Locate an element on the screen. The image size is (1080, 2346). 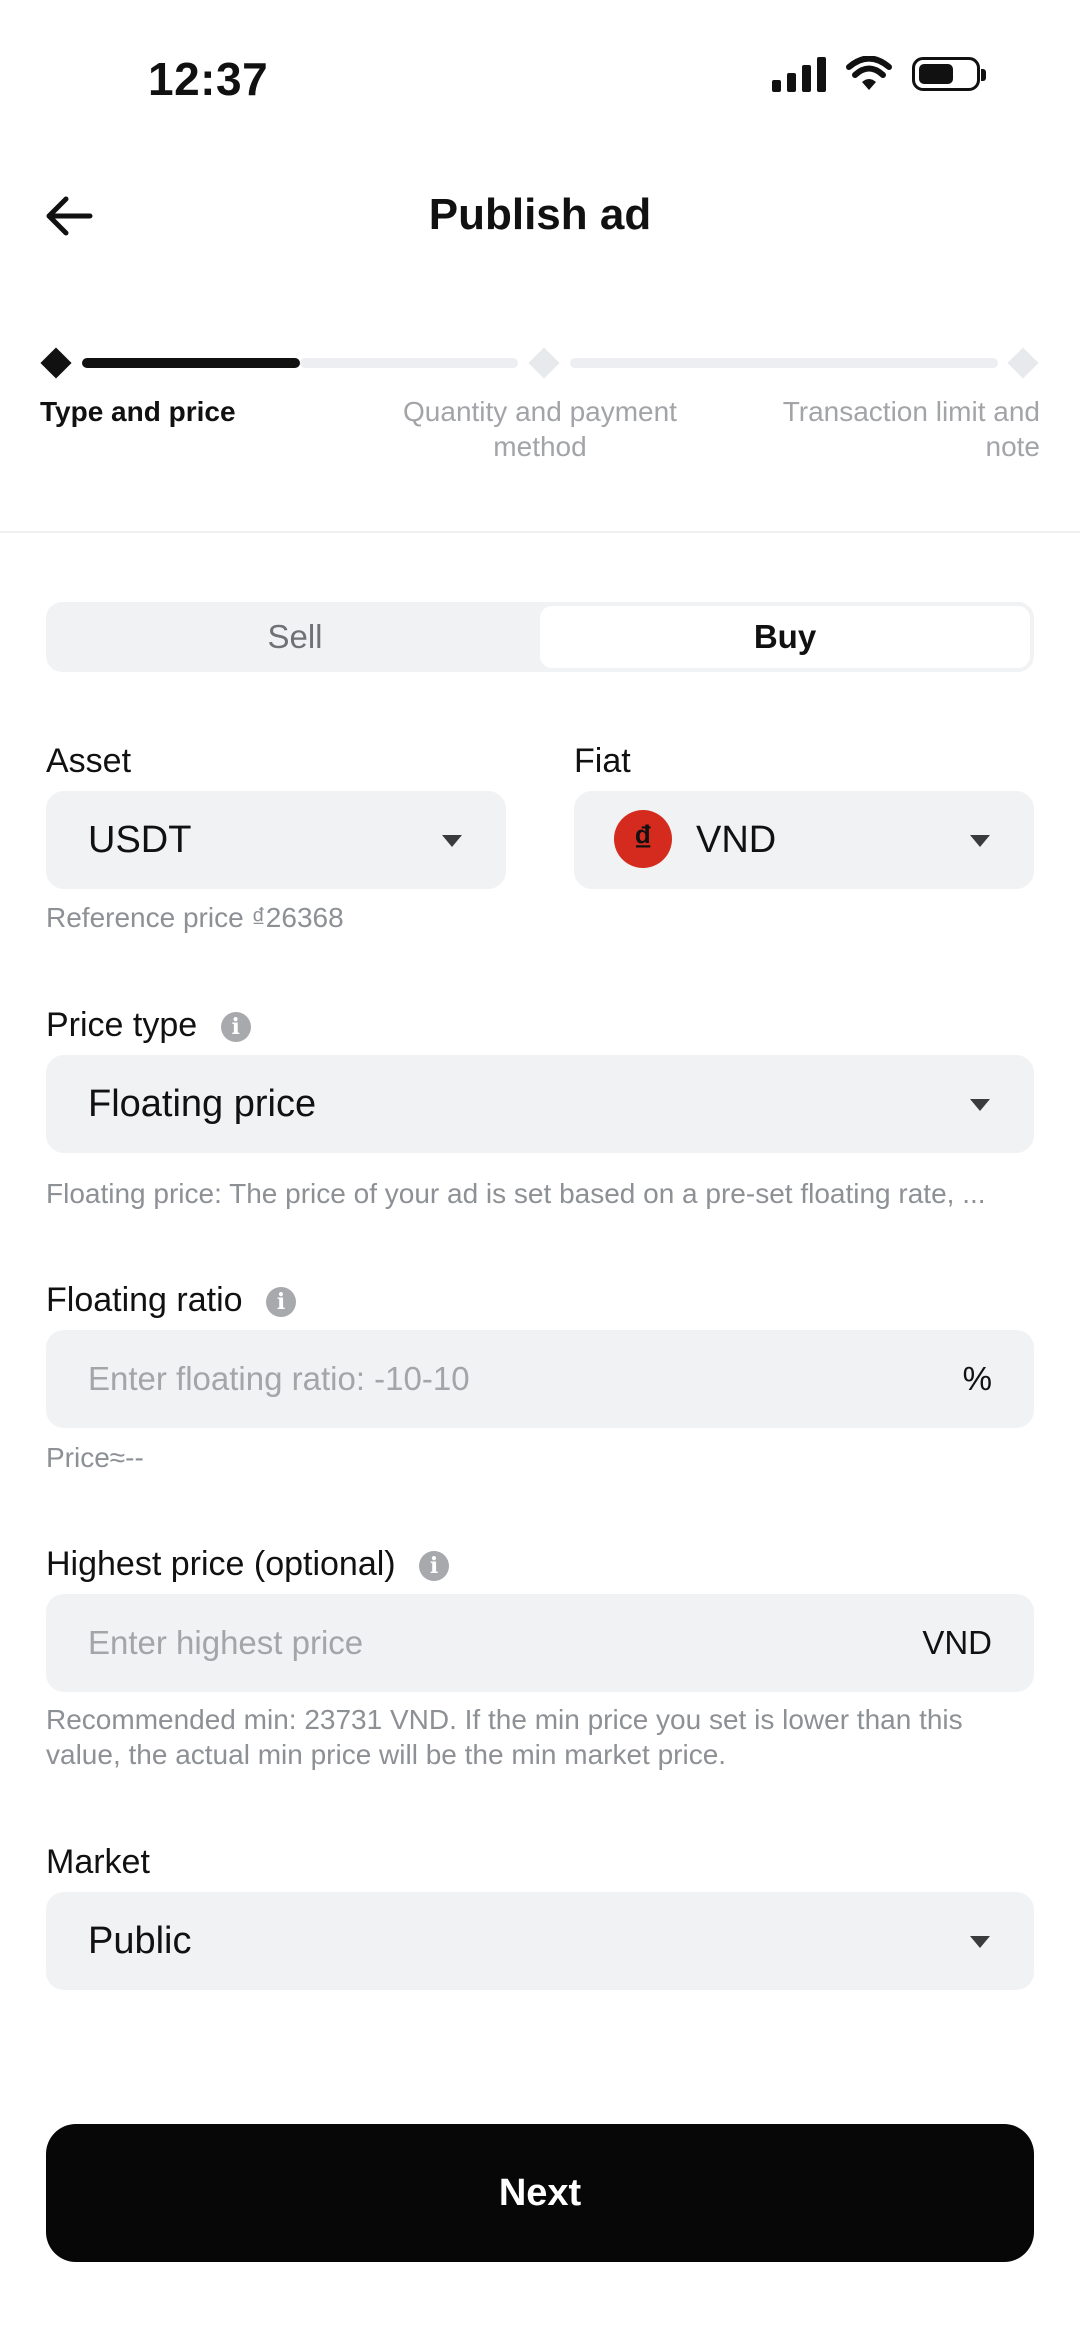
step-1-marker is located at coordinates (56, 363).